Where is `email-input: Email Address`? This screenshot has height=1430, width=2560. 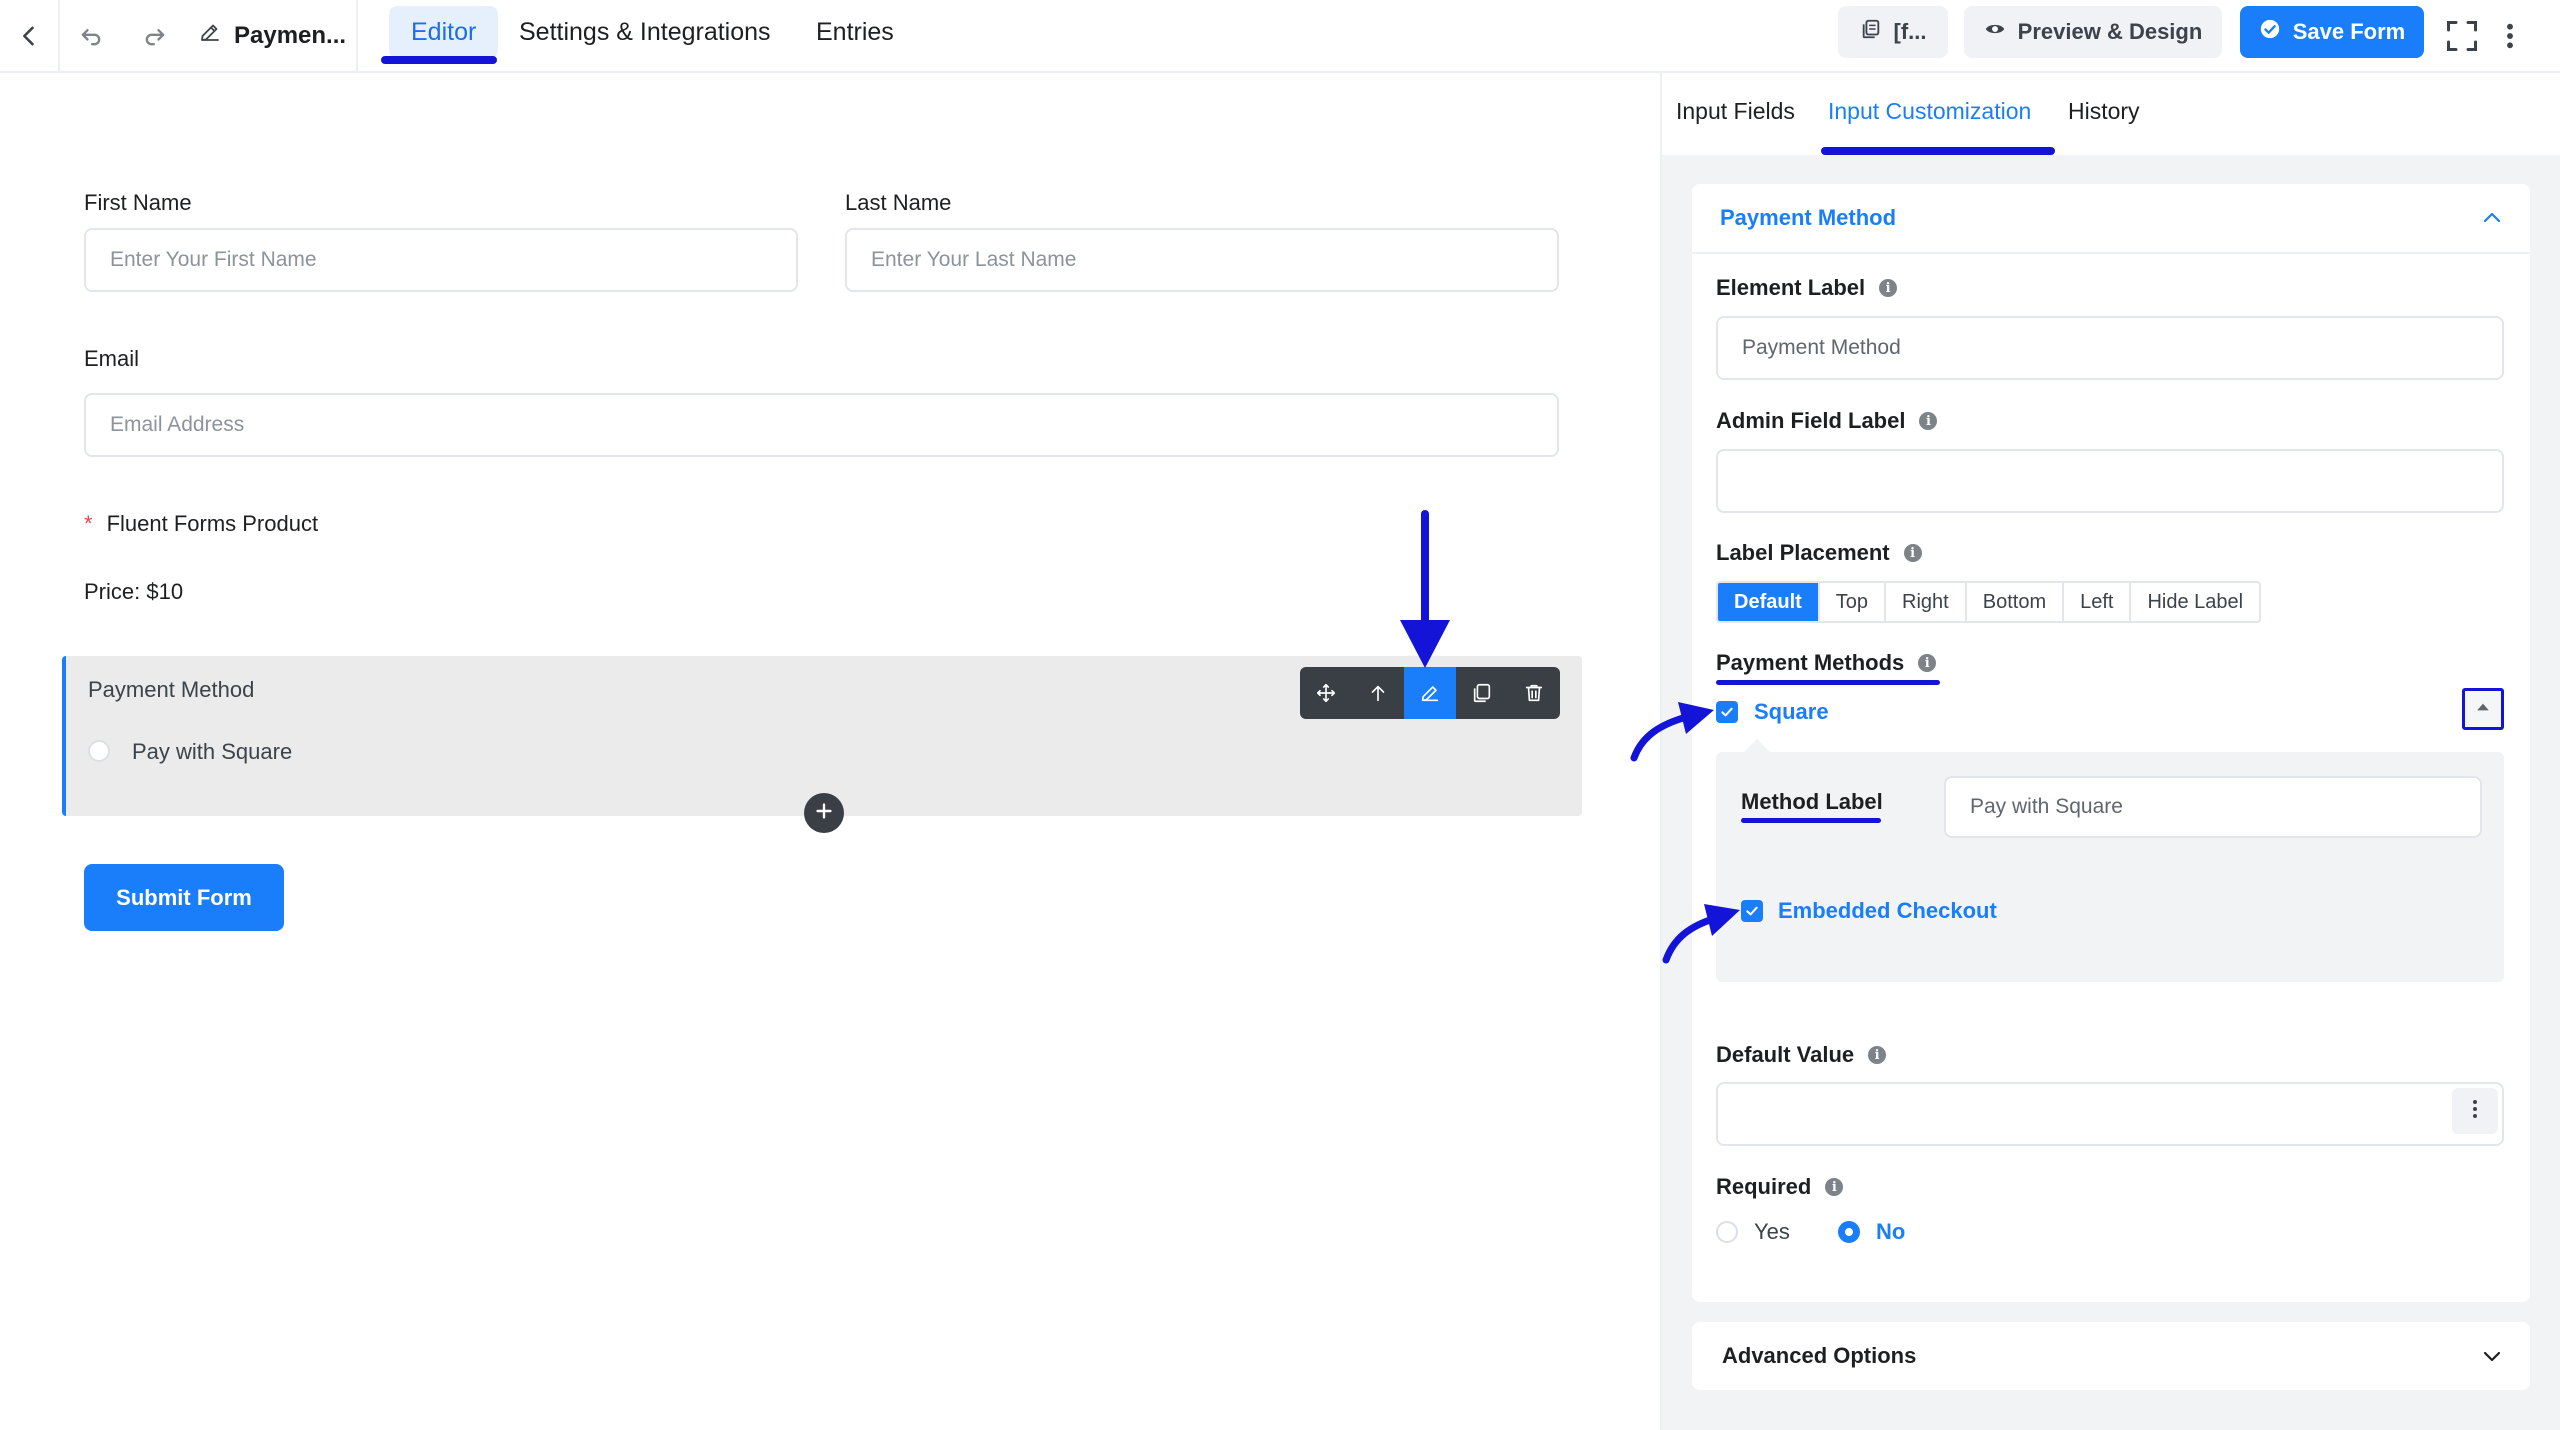
email-input: Email Address is located at coordinates (821, 425).